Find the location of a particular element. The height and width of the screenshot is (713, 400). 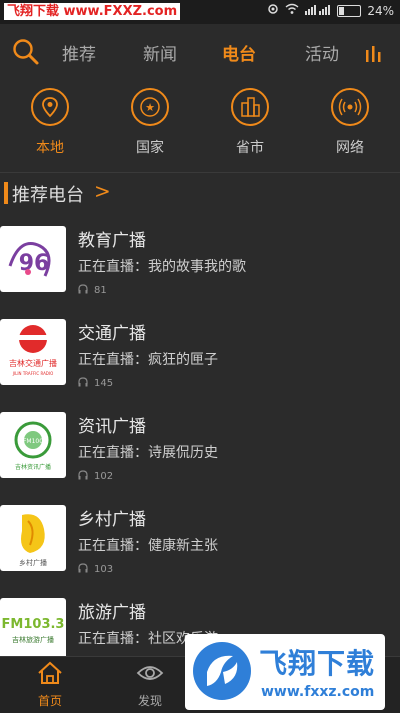

logo-subtext: 吉林资讯广播 is located at coordinates (33, 467).